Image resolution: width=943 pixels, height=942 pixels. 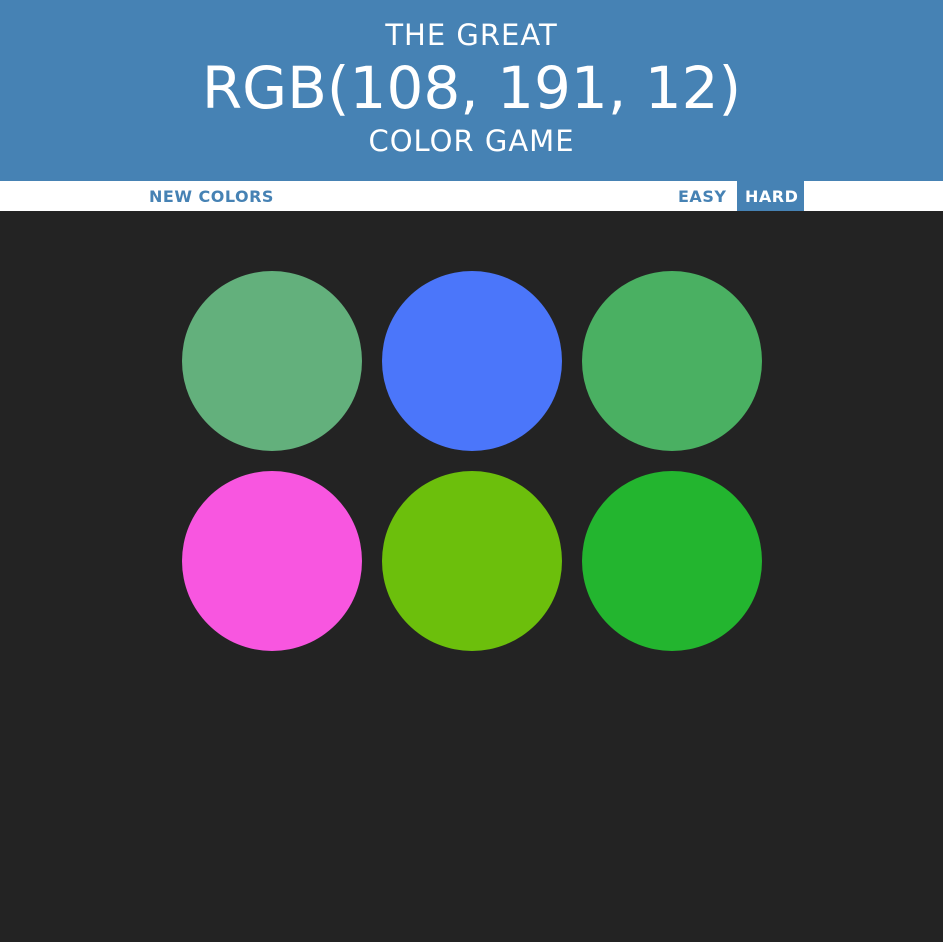 I want to click on hard-mode-button: HARD, so click(x=770, y=196).